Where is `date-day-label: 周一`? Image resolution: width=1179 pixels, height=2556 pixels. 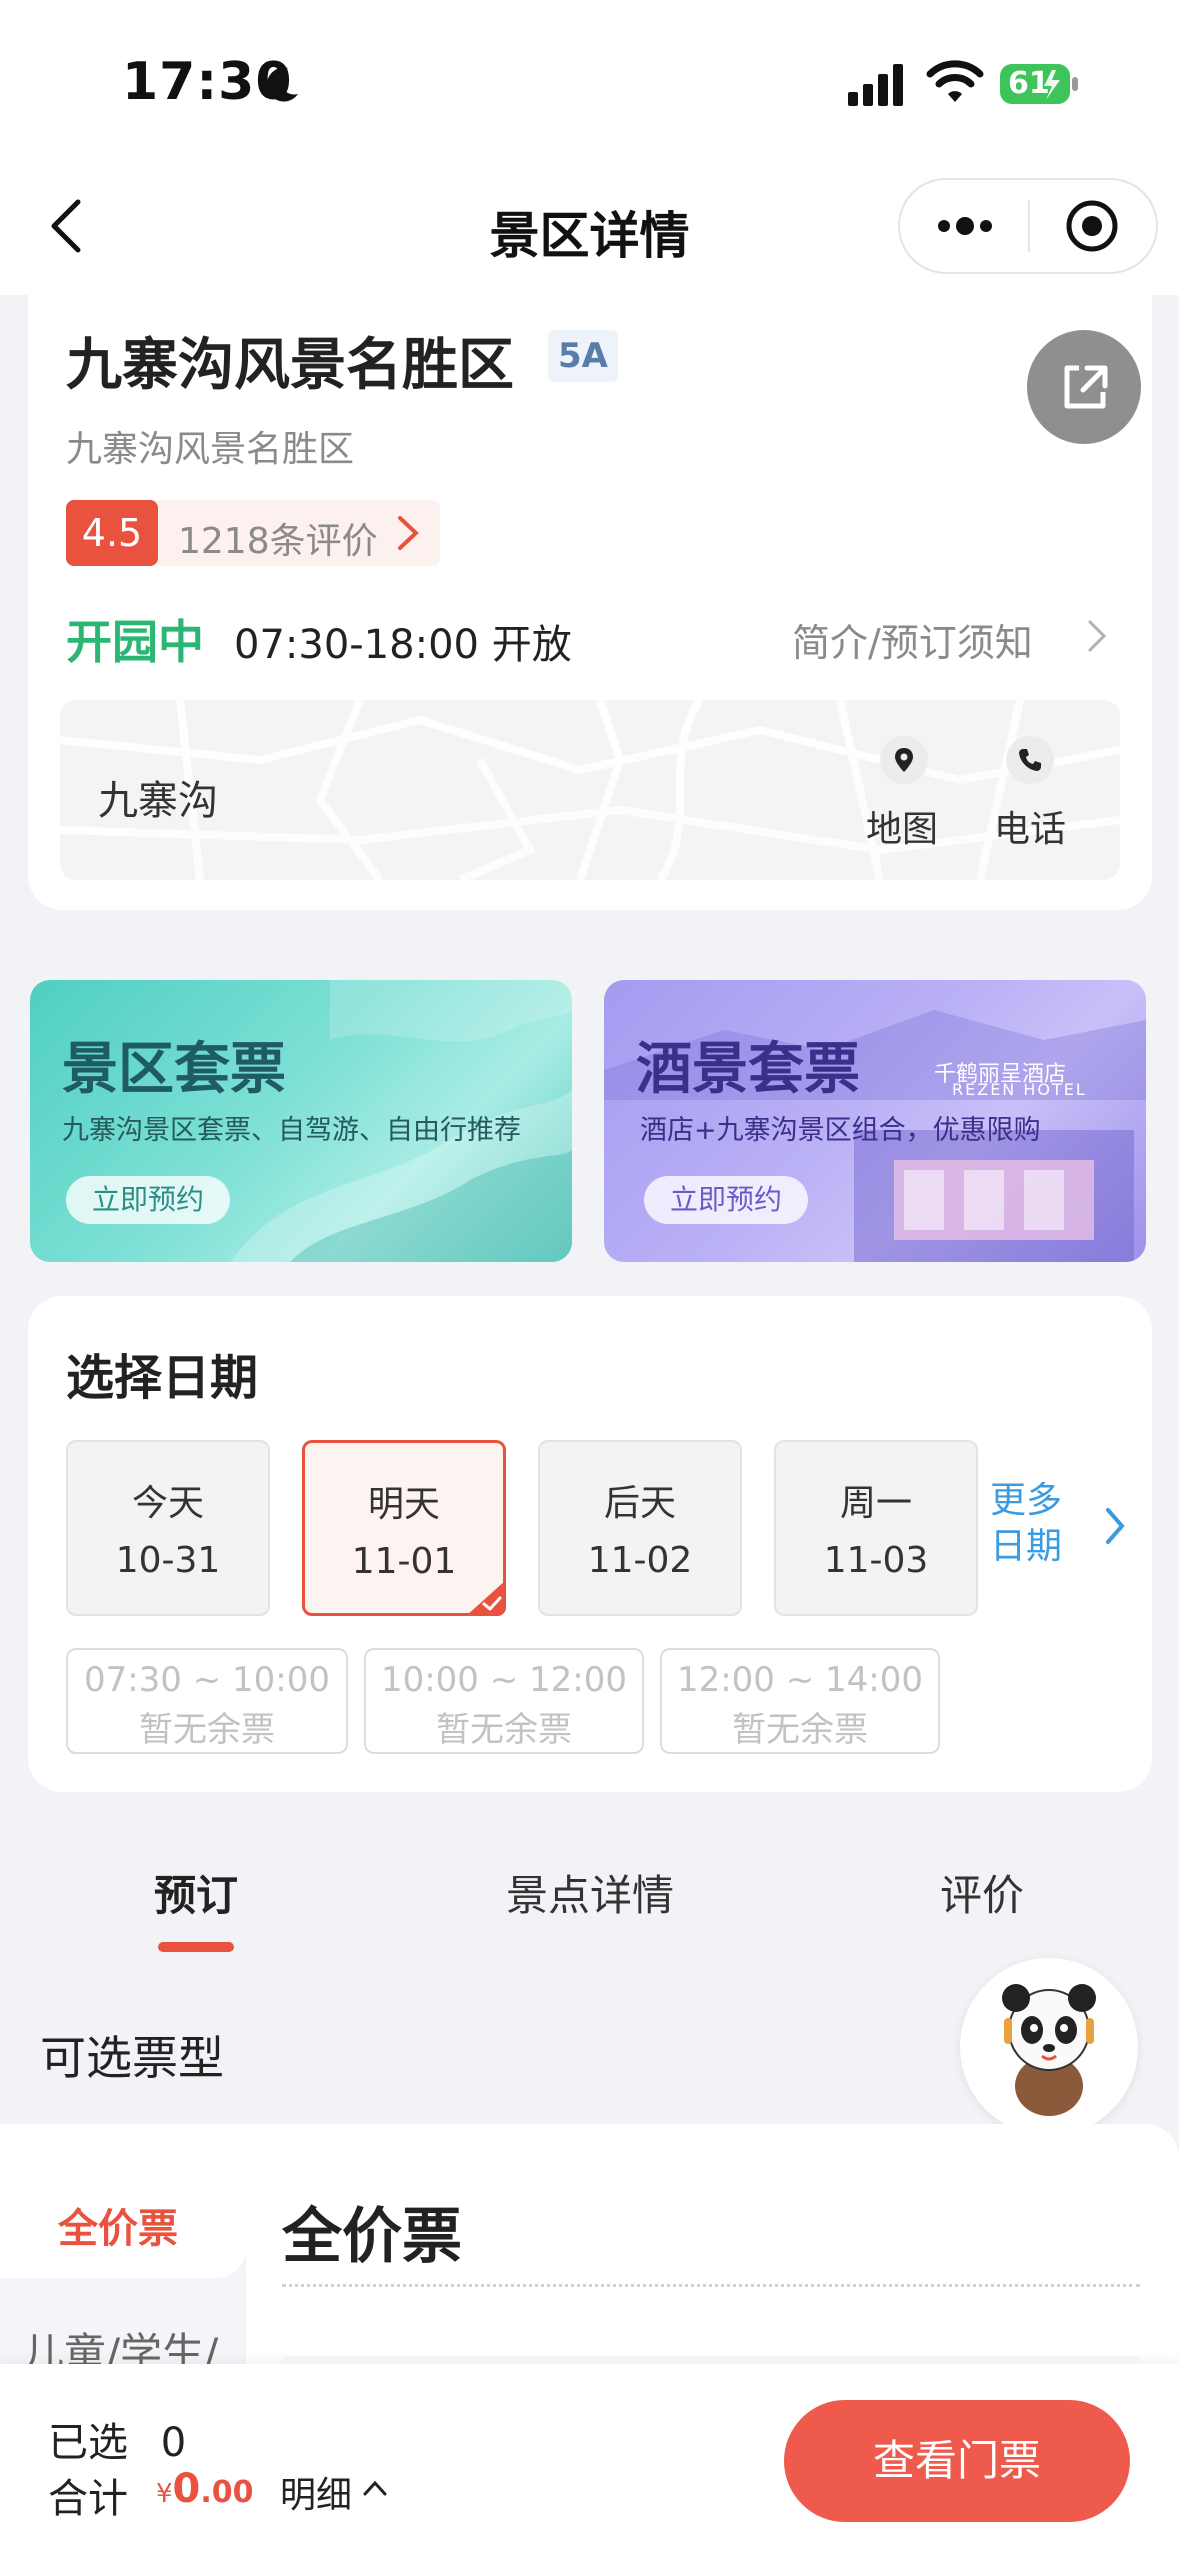
date-day-label: 周一 is located at coordinates (875, 1503).